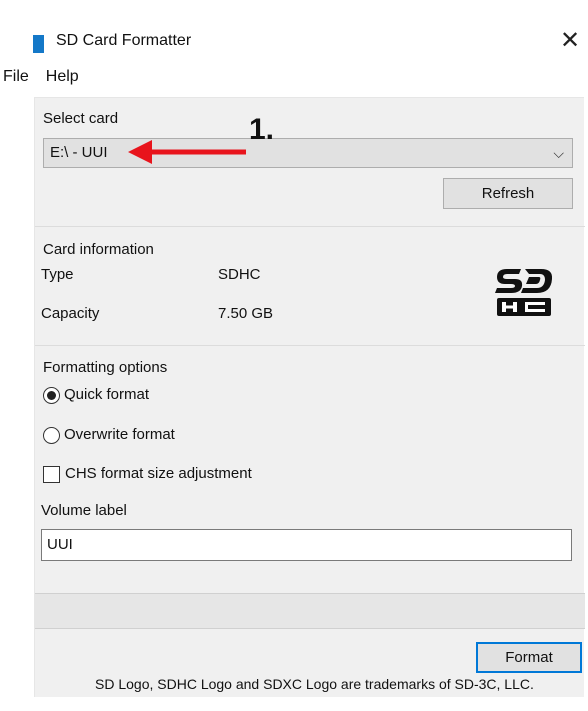 This screenshot has width=588, height=711. I want to click on chs-adjustment-label: CHS format size adjustment, so click(158, 473).